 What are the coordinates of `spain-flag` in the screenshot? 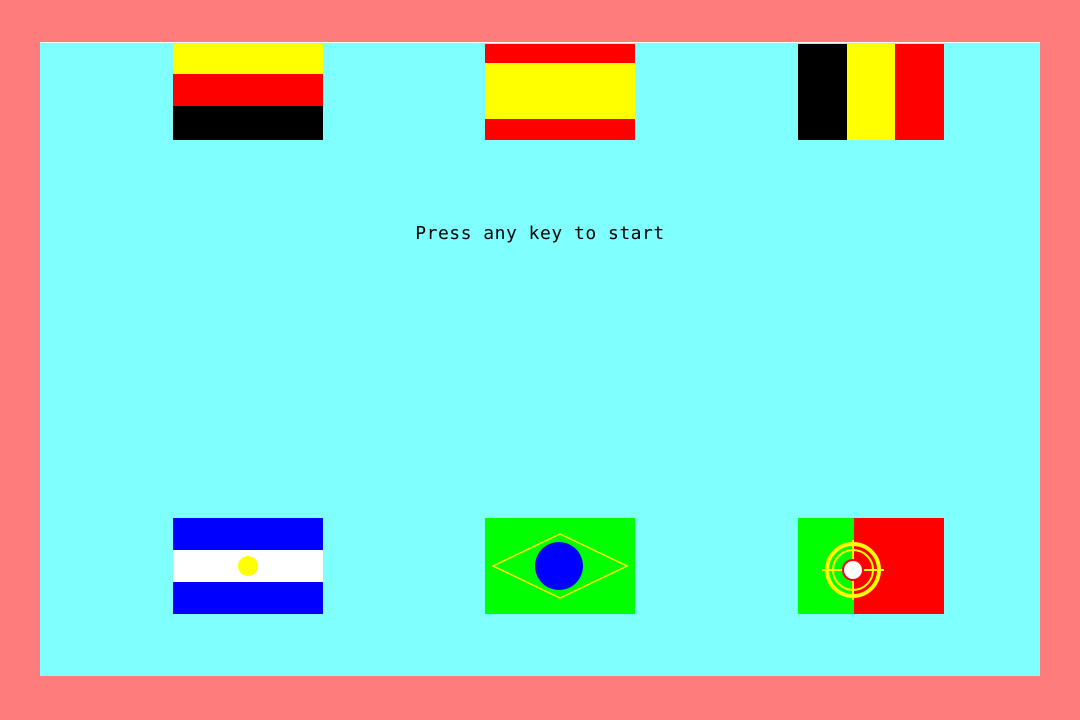 It's located at (560, 92).